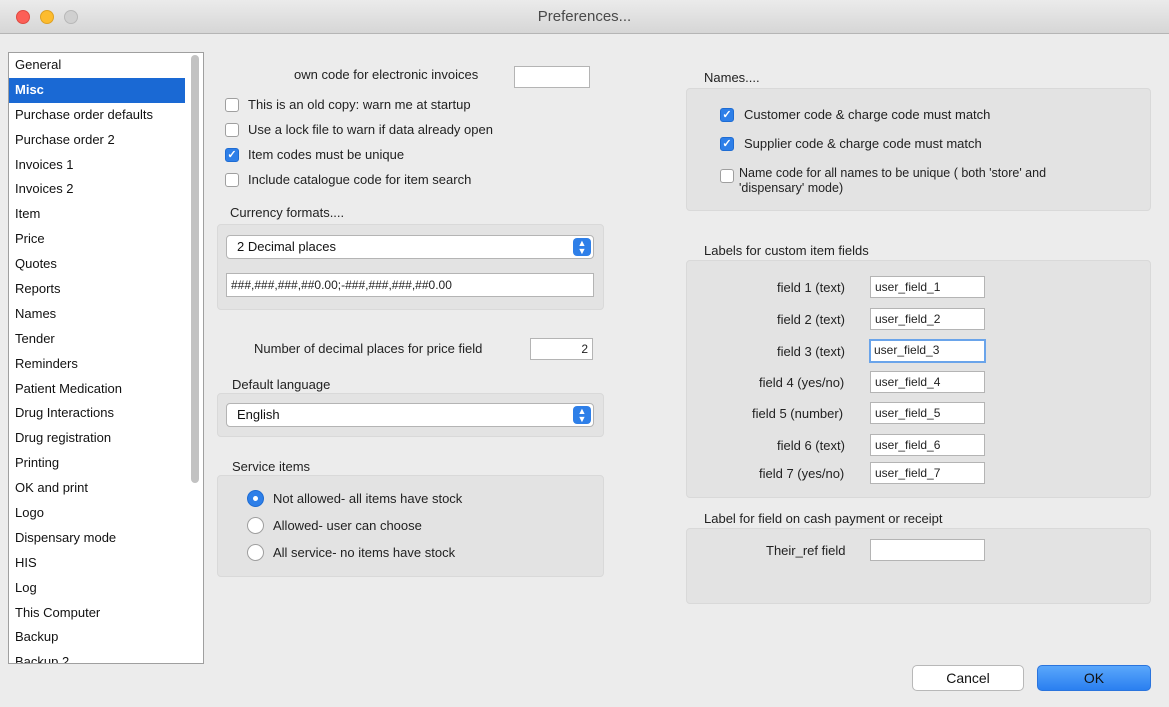 The image size is (1169, 707). What do you see at coordinates (97, 513) in the screenshot?
I see `sidebar-item-logo: Logo` at bounding box center [97, 513].